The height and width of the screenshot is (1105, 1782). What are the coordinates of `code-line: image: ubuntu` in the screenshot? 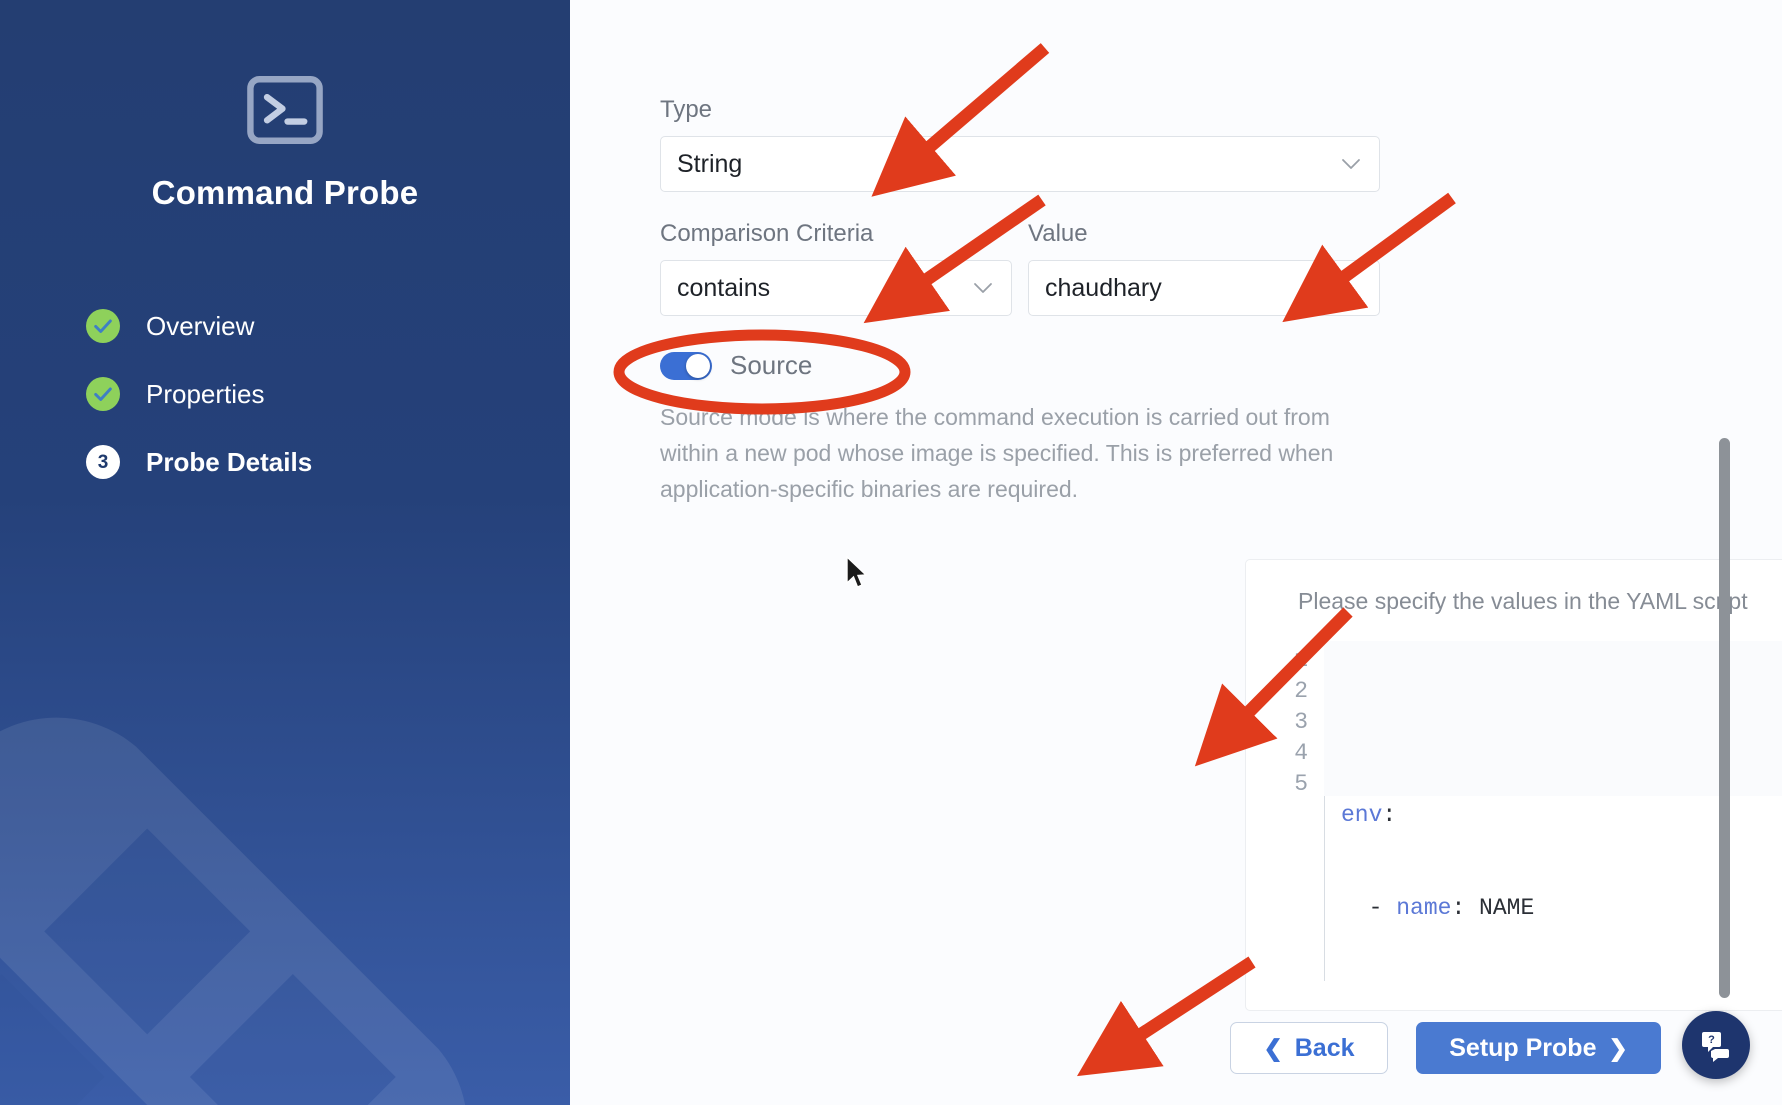 It's located at (1561, 722).